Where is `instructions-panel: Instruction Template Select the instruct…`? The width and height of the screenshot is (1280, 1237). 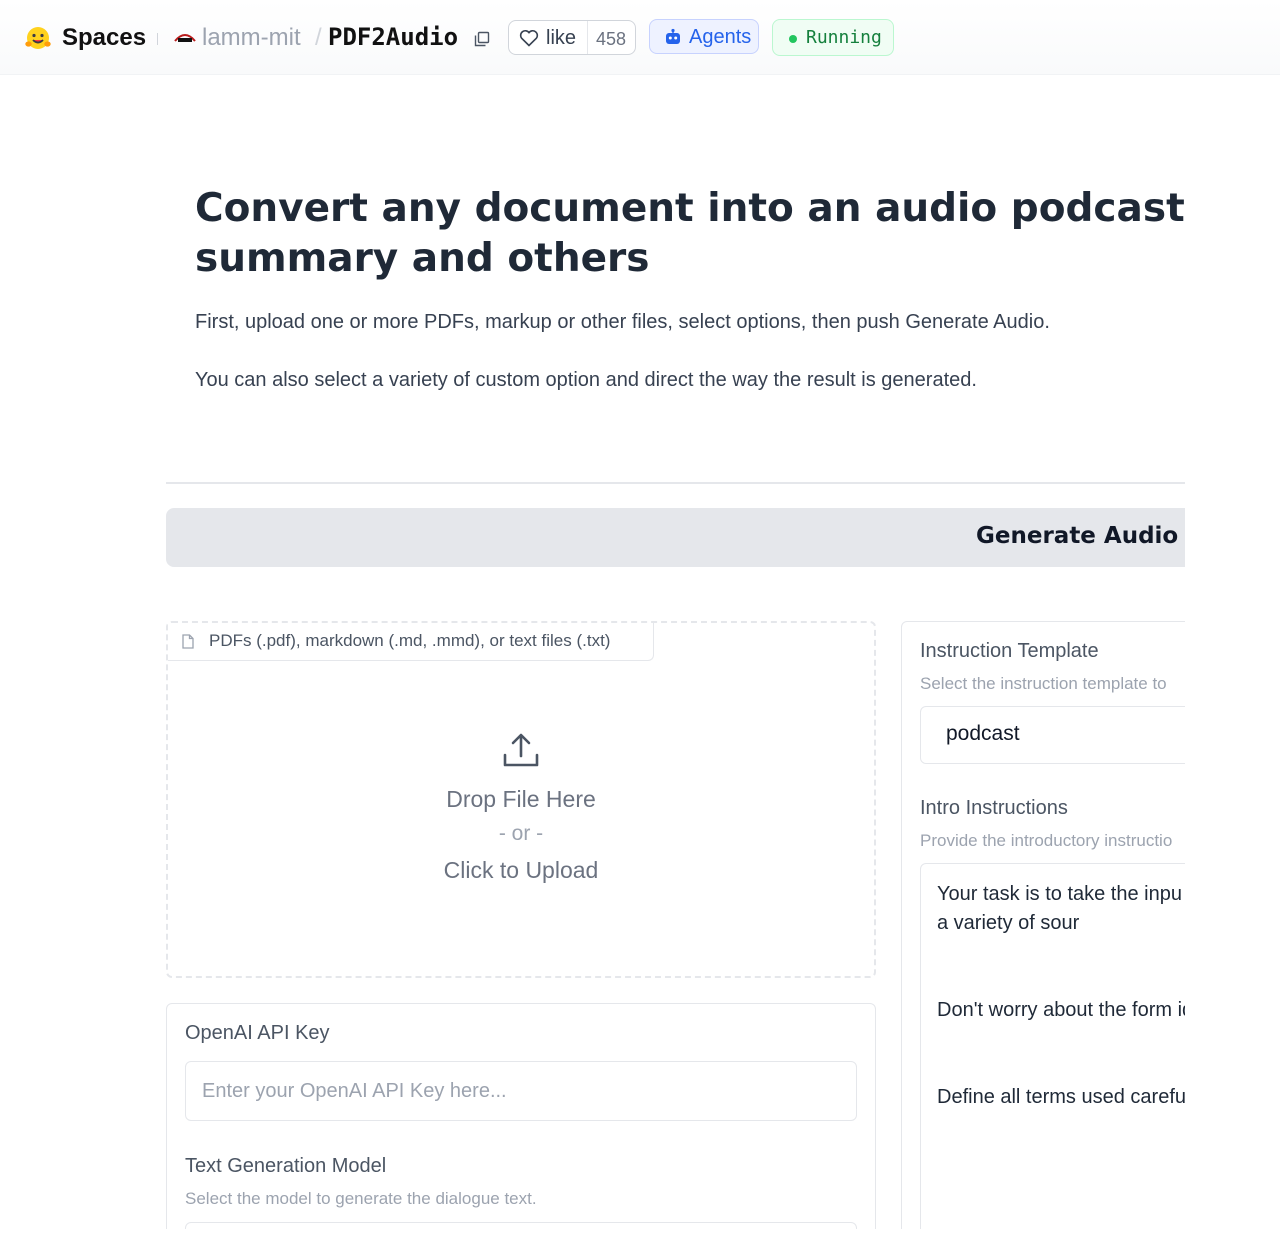 instructions-panel: Instruction Template Select the instruct… is located at coordinates (1043, 925).